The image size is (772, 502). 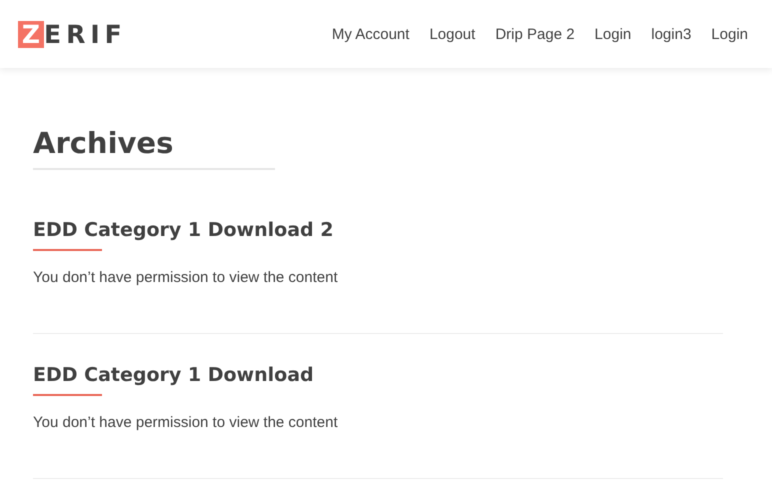 I want to click on nav-link: Logout, so click(x=452, y=34).